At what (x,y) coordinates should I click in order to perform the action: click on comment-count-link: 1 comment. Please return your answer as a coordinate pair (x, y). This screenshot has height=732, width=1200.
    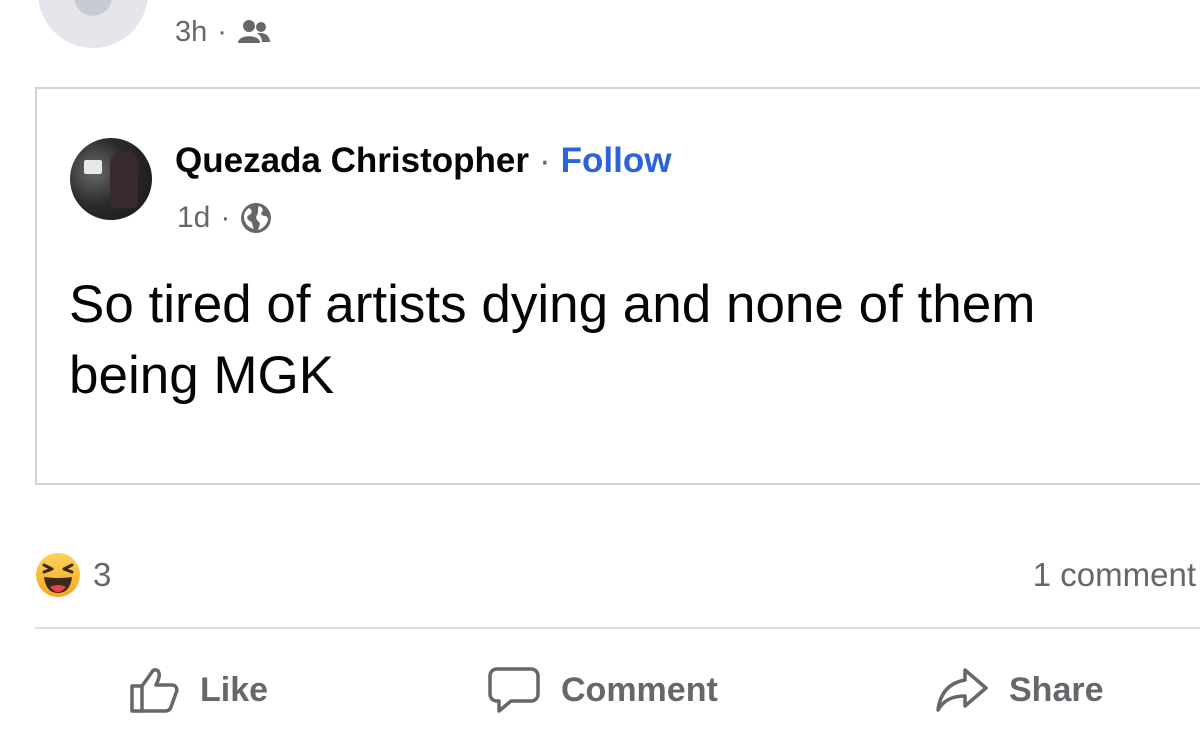
    Looking at the image, I should click on (1114, 575).